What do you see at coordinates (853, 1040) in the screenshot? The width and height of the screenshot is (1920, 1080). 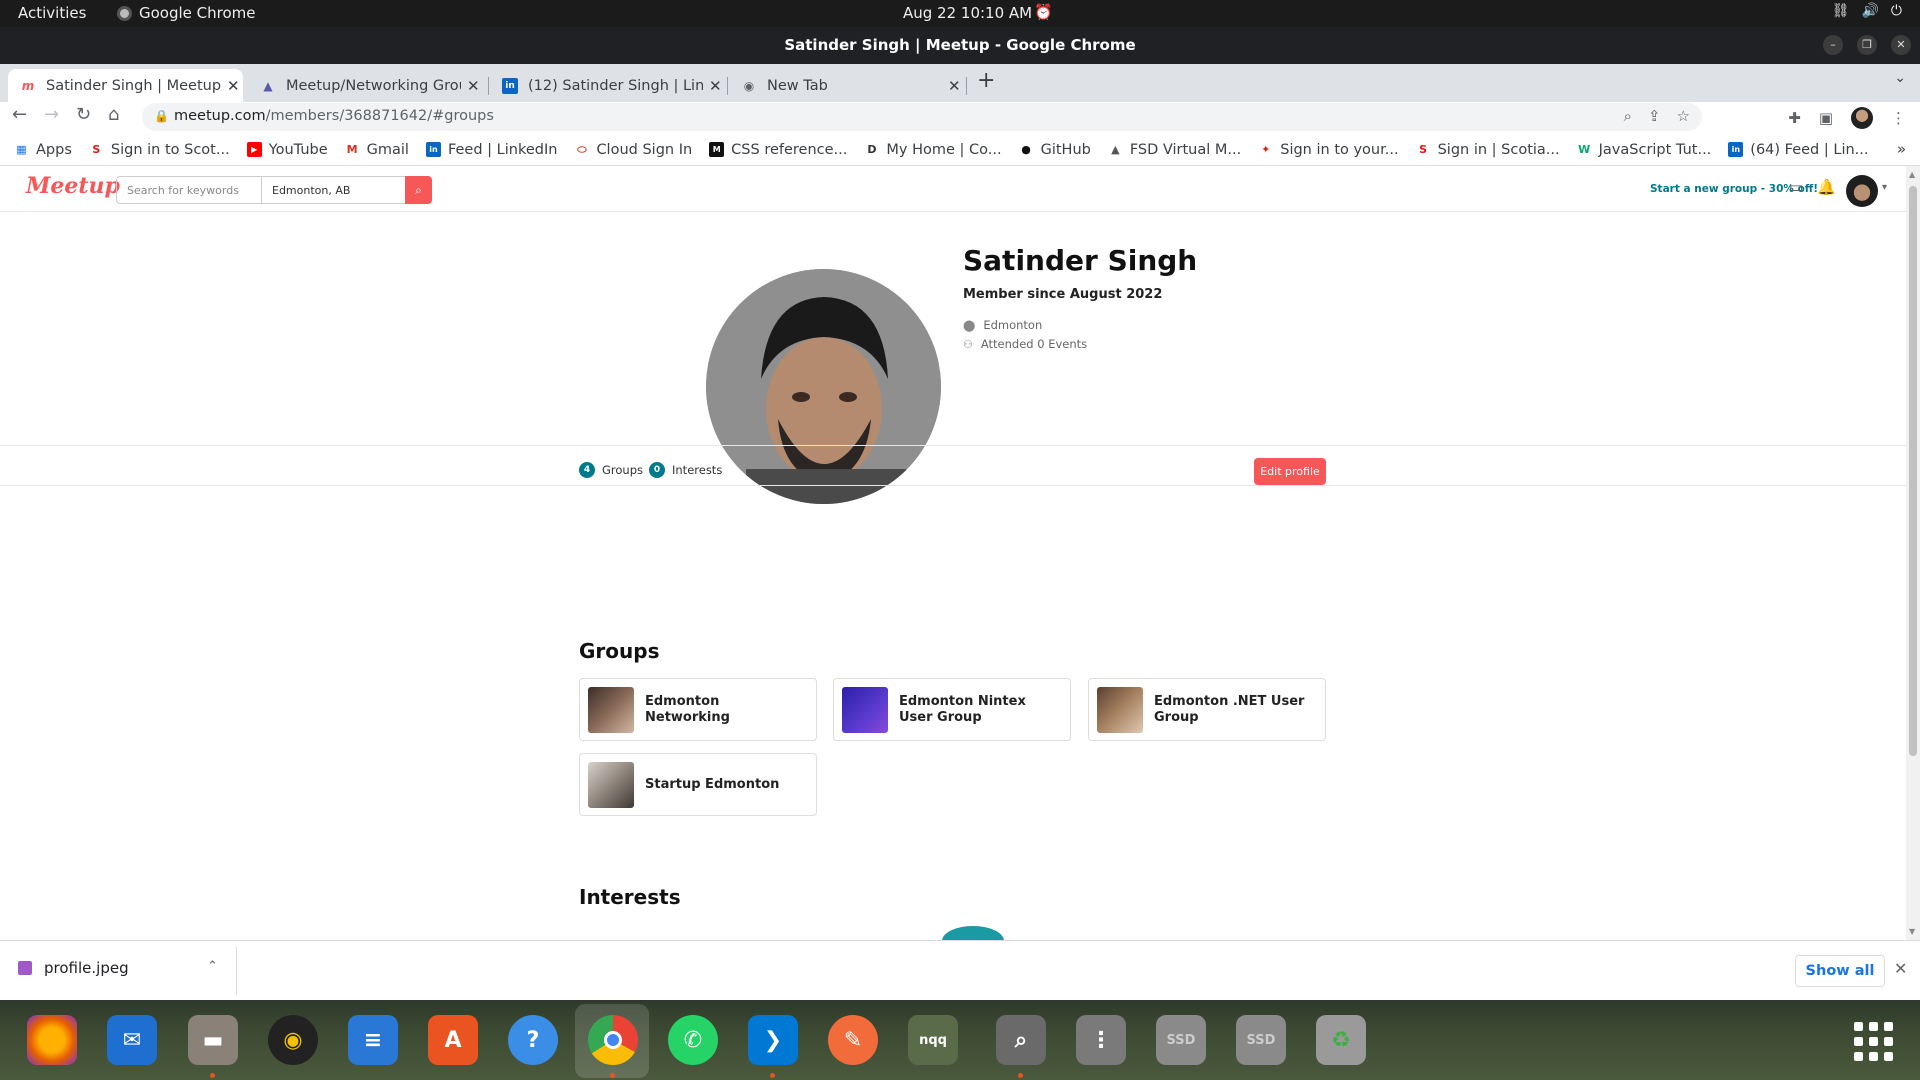 I see `postman-icon: ✎` at bounding box center [853, 1040].